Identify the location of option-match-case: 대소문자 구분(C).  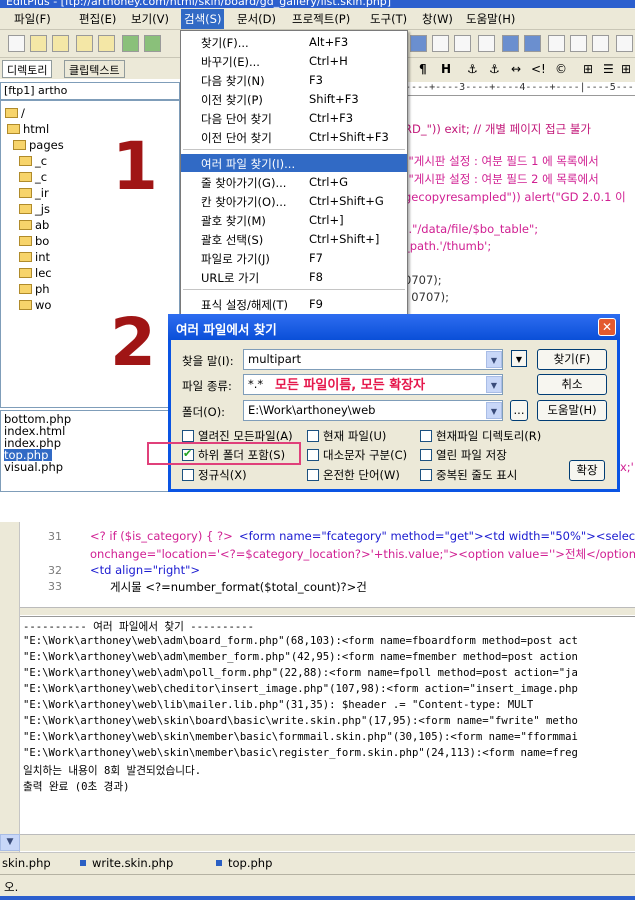
(357, 455).